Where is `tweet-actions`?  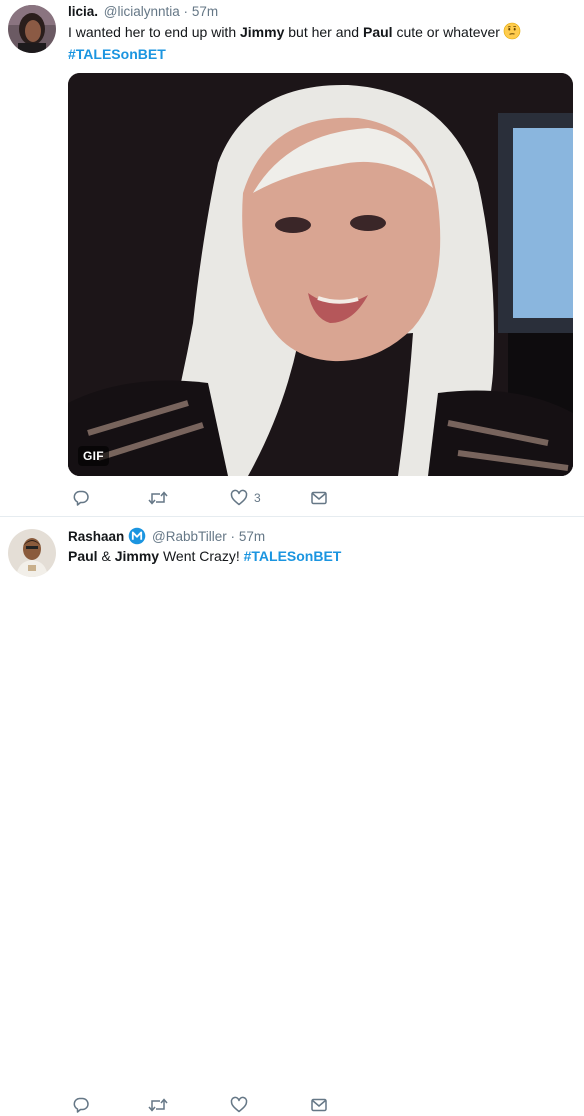
tweet-actions is located at coordinates (233, 1105).